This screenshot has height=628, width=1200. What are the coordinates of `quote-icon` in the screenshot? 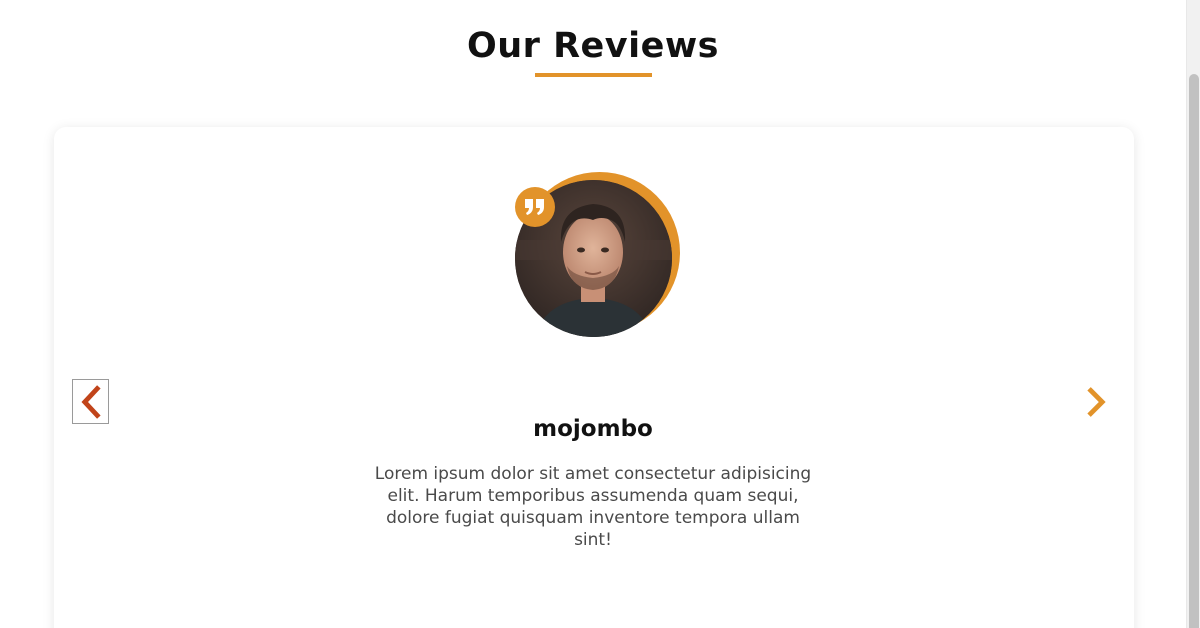 It's located at (534, 207).